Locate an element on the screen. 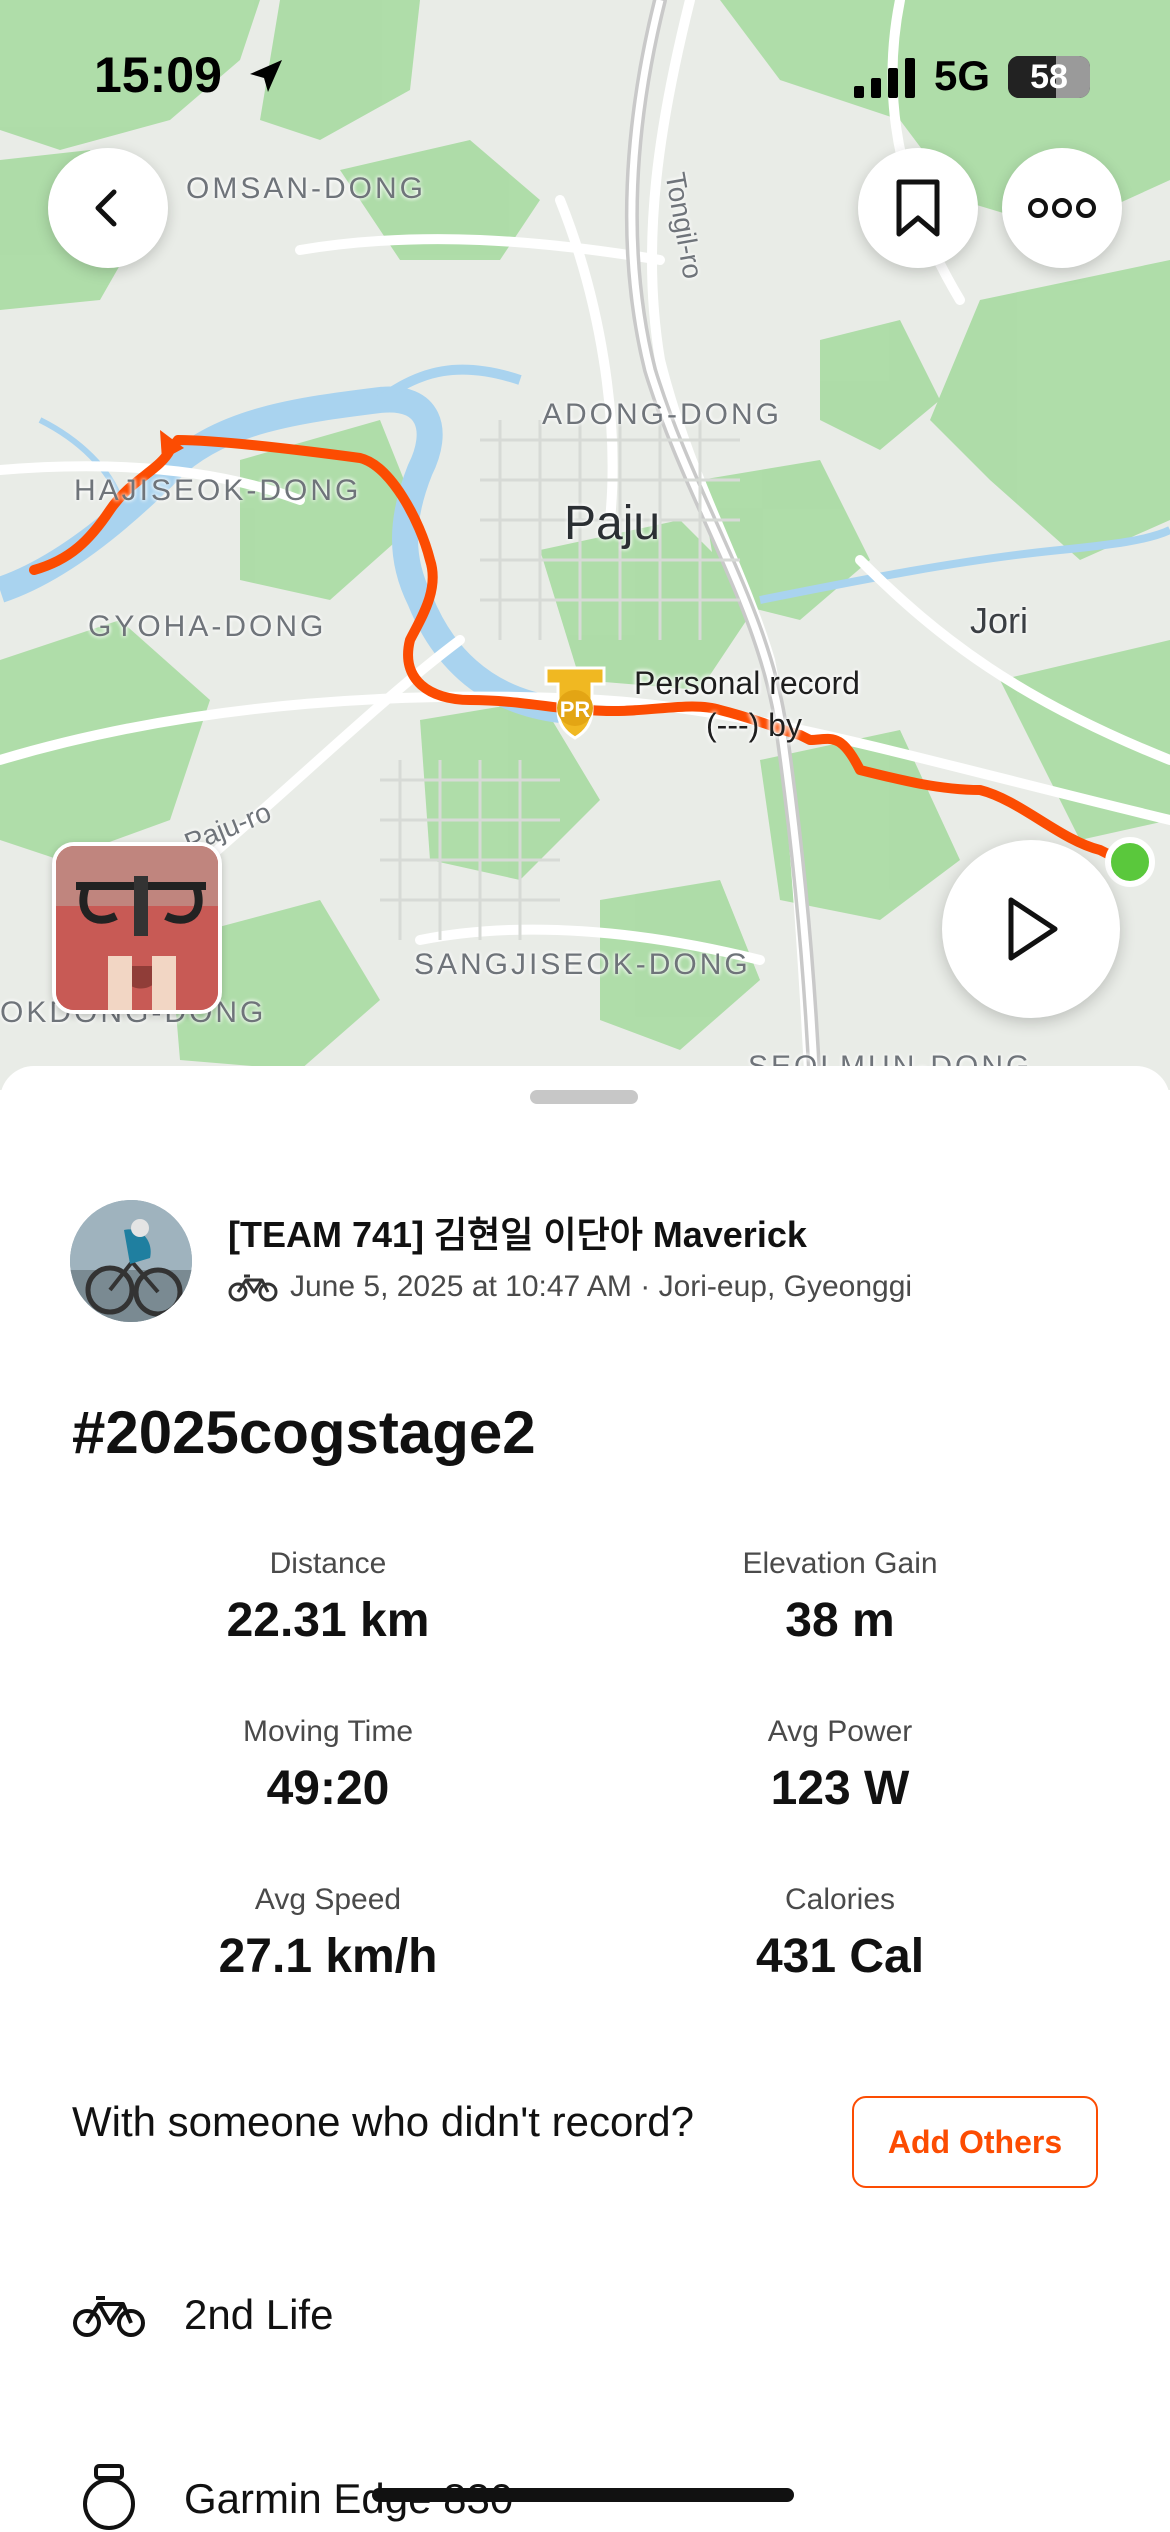  status-time: 15:09 is located at coordinates (158, 75).